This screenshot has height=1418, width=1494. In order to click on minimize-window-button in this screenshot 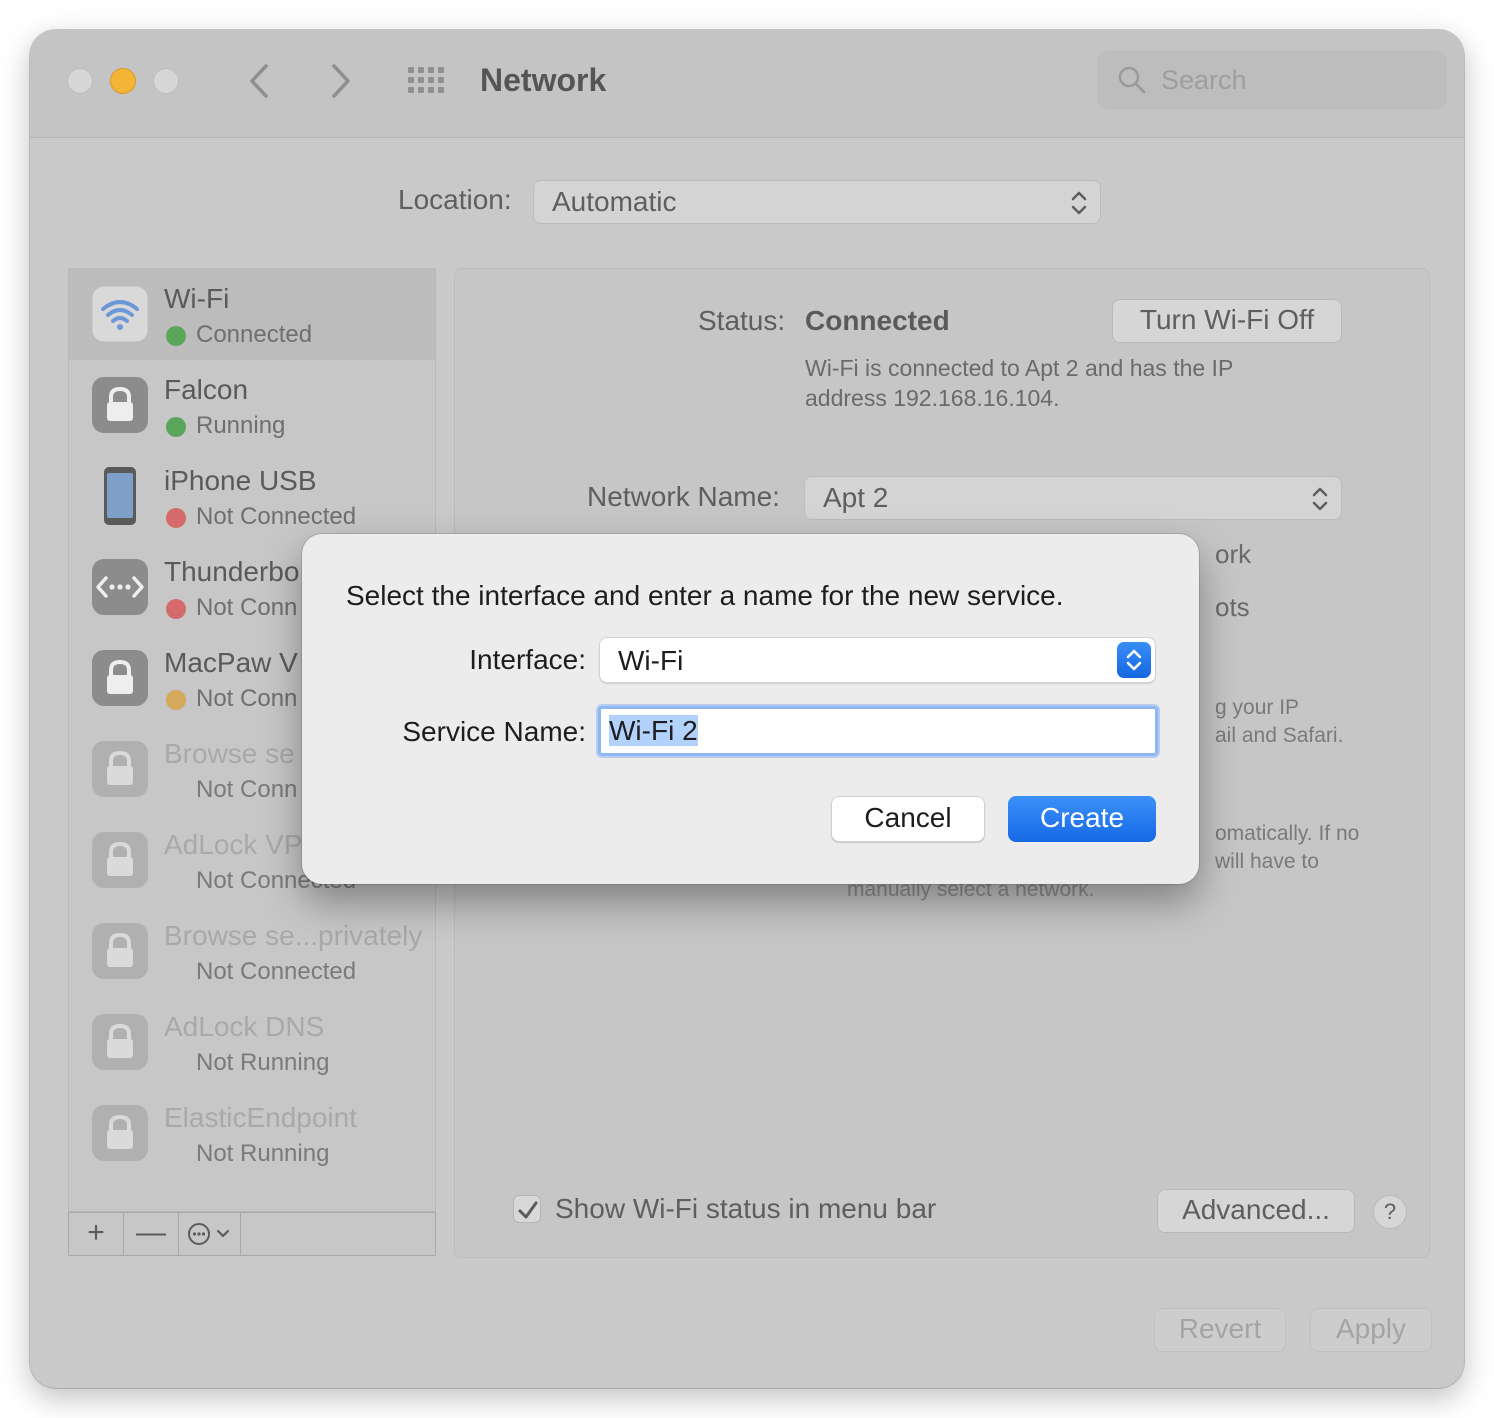, I will do `click(123, 81)`.